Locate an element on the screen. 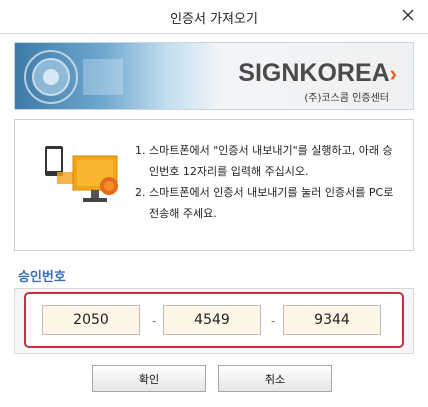  instruction-step-2: 스마트폰에서 인증서 내보내기를 눌러 인증서를 PC로 전송해 주세요. is located at coordinates (275, 203).